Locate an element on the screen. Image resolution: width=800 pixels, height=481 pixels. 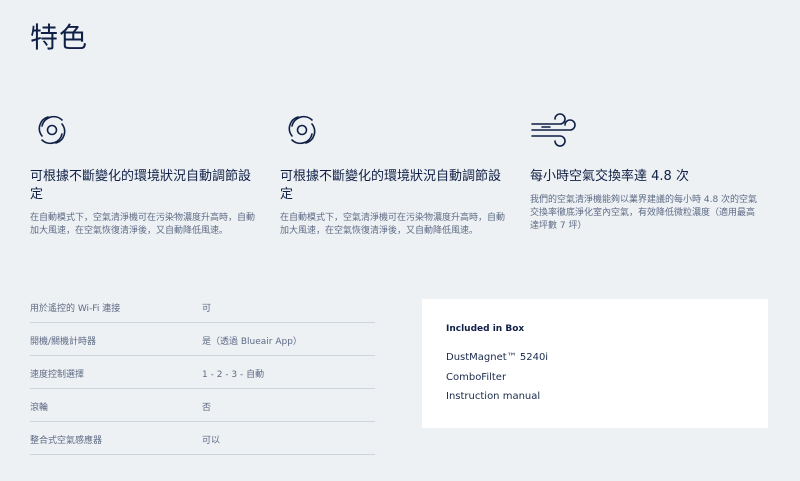
spec-value: 可 is located at coordinates (207, 309).